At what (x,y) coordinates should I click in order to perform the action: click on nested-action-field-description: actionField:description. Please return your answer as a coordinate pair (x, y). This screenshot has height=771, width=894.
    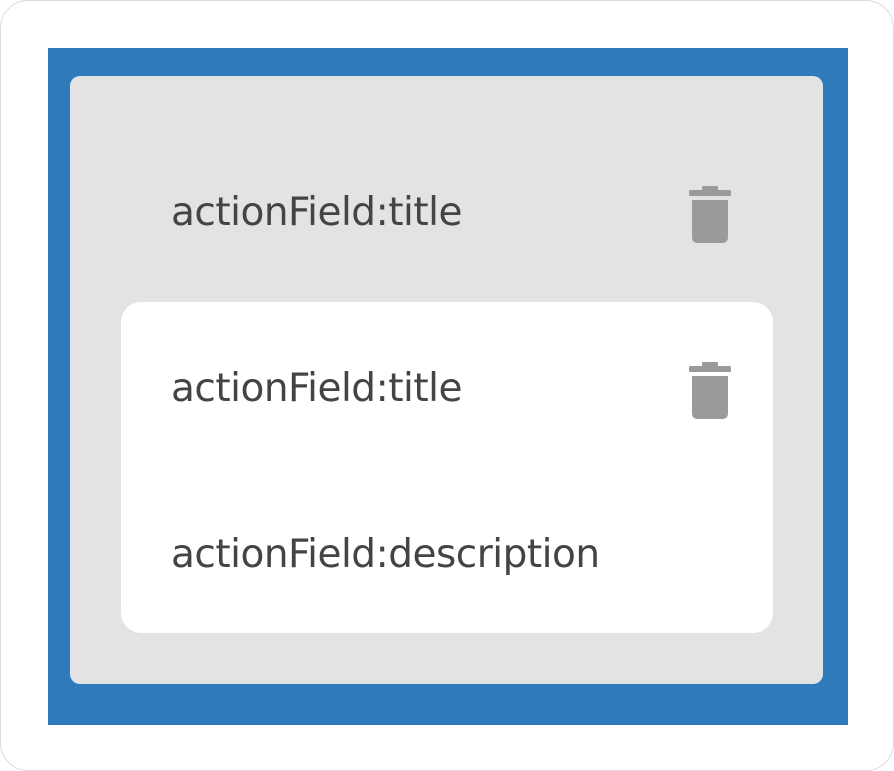
    Looking at the image, I should click on (385, 554).